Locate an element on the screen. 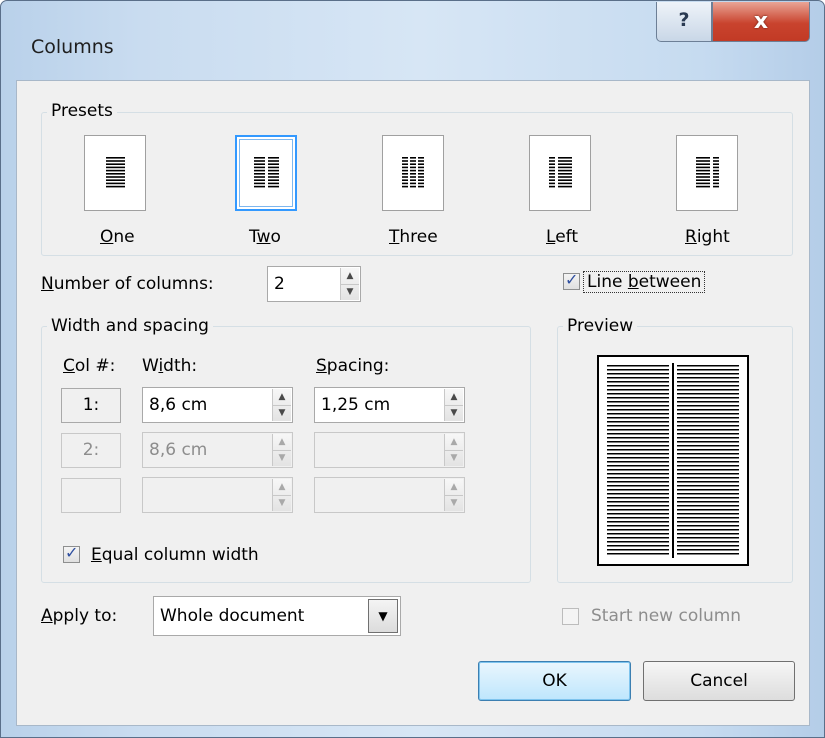 This screenshot has height=738, width=825. one-column-icon is located at coordinates (115, 172).